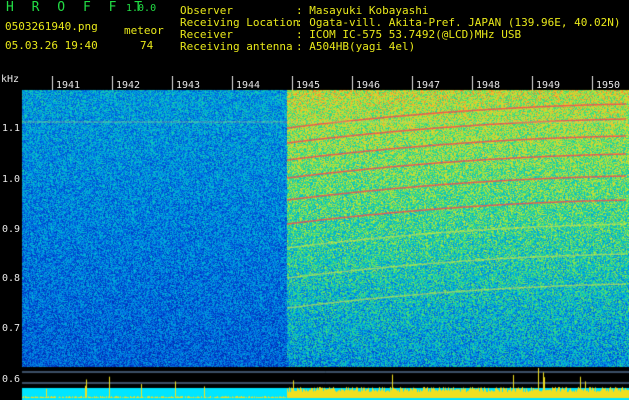 Image resolution: width=629 pixels, height=400 pixels. What do you see at coordinates (368, 85) in the screenshot?
I see `minute-tick: 1946` at bounding box center [368, 85].